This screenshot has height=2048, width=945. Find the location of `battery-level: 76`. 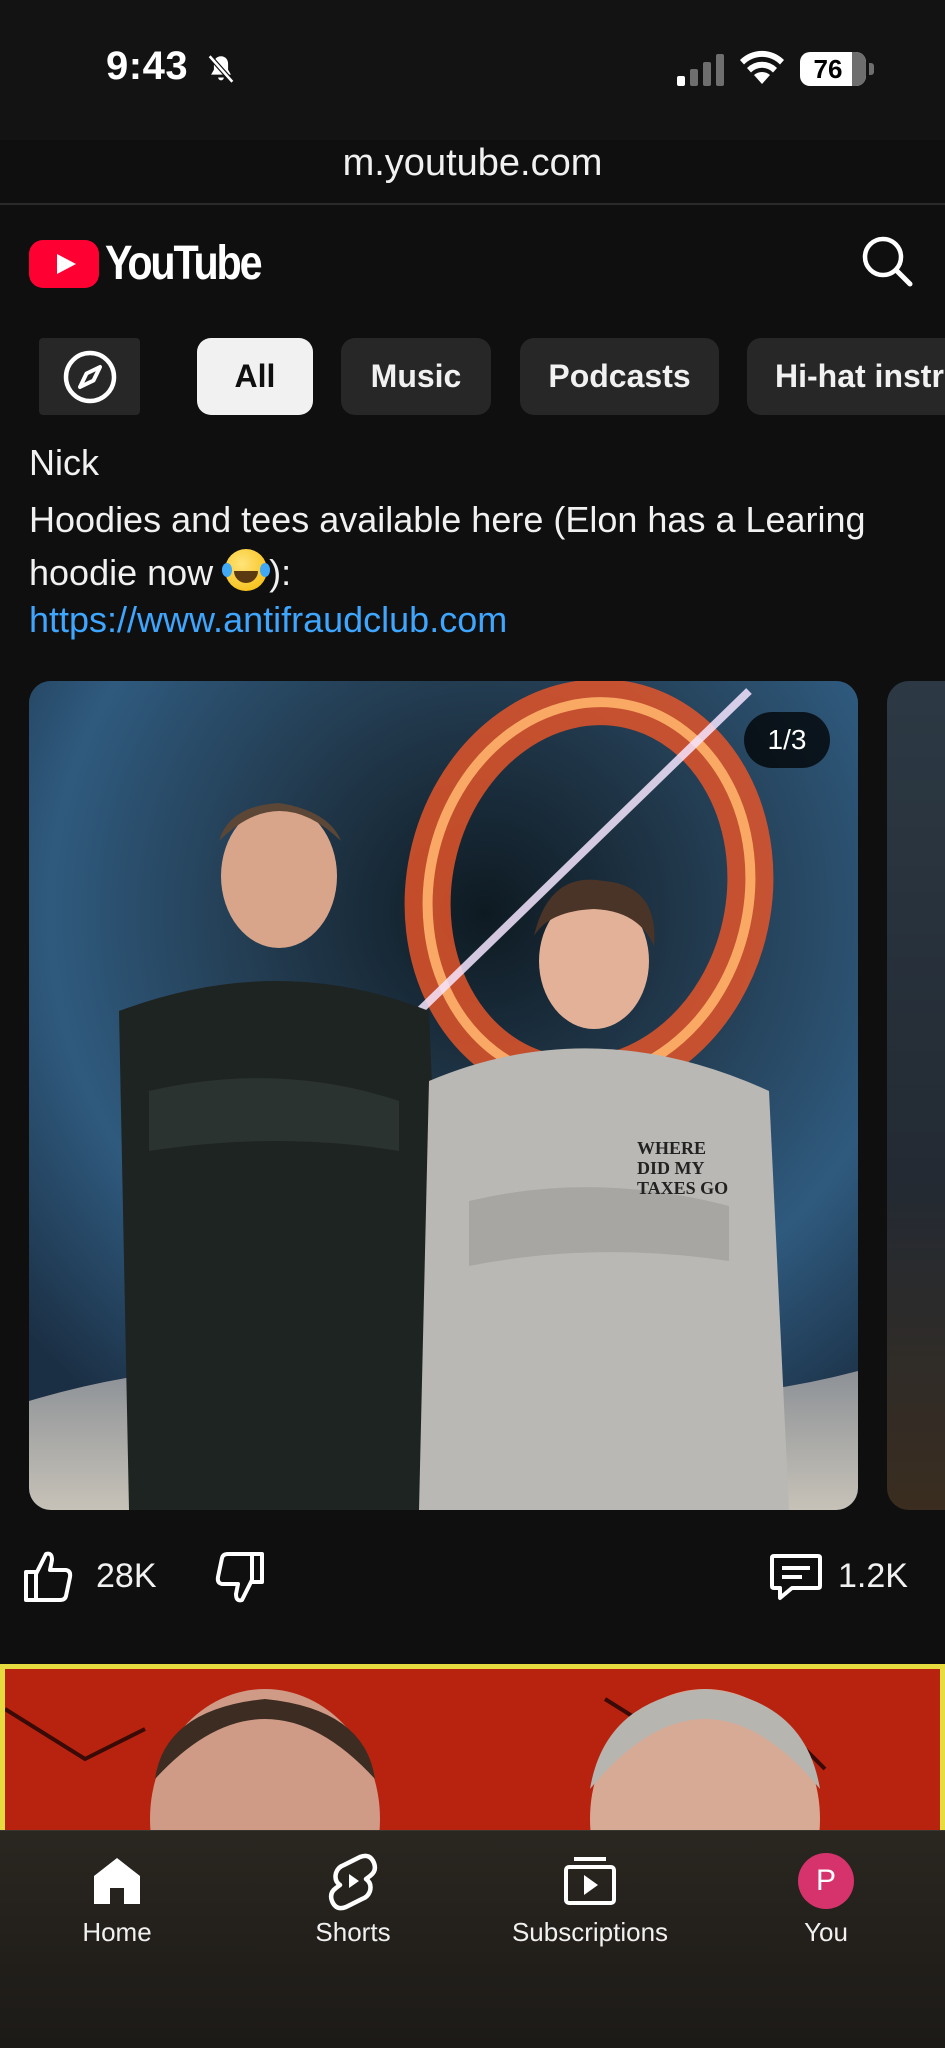

battery-level: 76 is located at coordinates (828, 68).